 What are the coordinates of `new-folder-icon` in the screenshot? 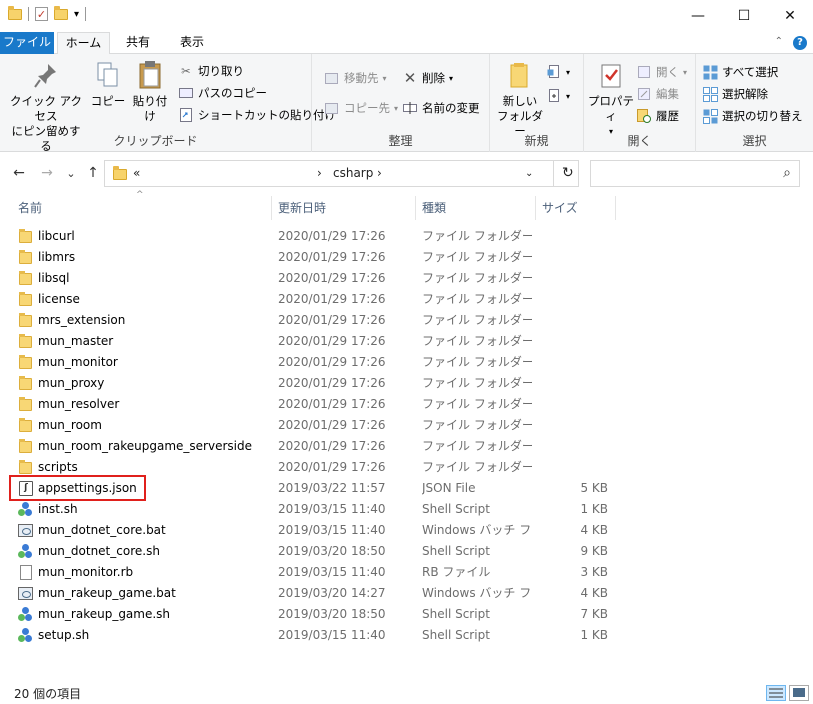 It's located at (61, 12).